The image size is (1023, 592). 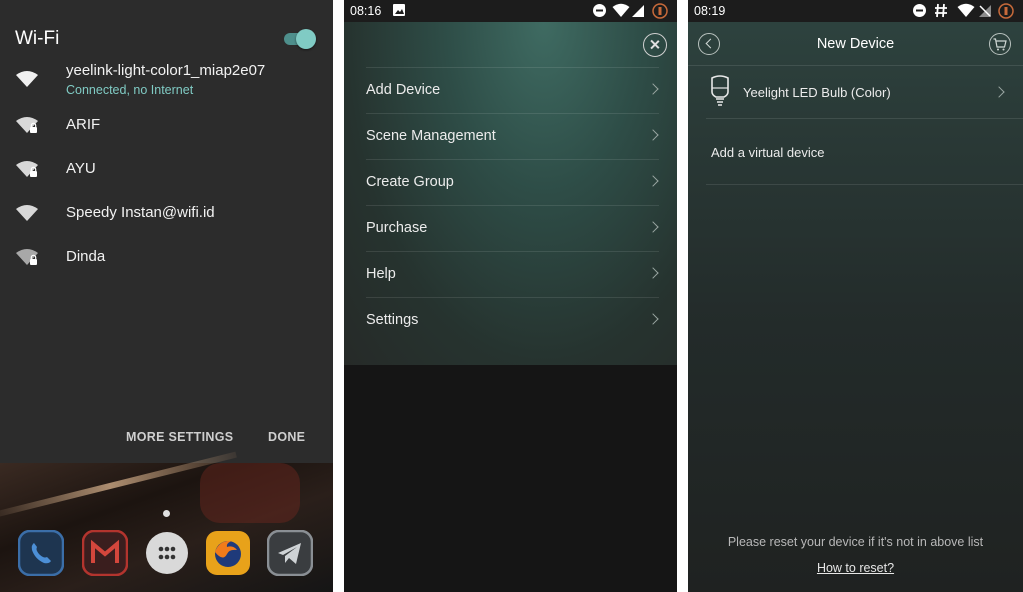 What do you see at coordinates (397, 228) in the screenshot?
I see `menu-item-label: Purchase` at bounding box center [397, 228].